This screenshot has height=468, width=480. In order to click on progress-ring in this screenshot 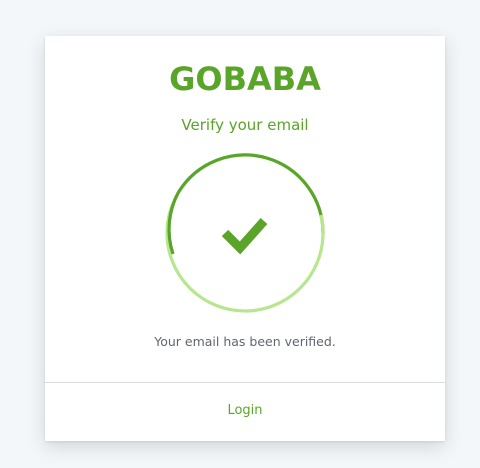, I will do `click(245, 233)`.